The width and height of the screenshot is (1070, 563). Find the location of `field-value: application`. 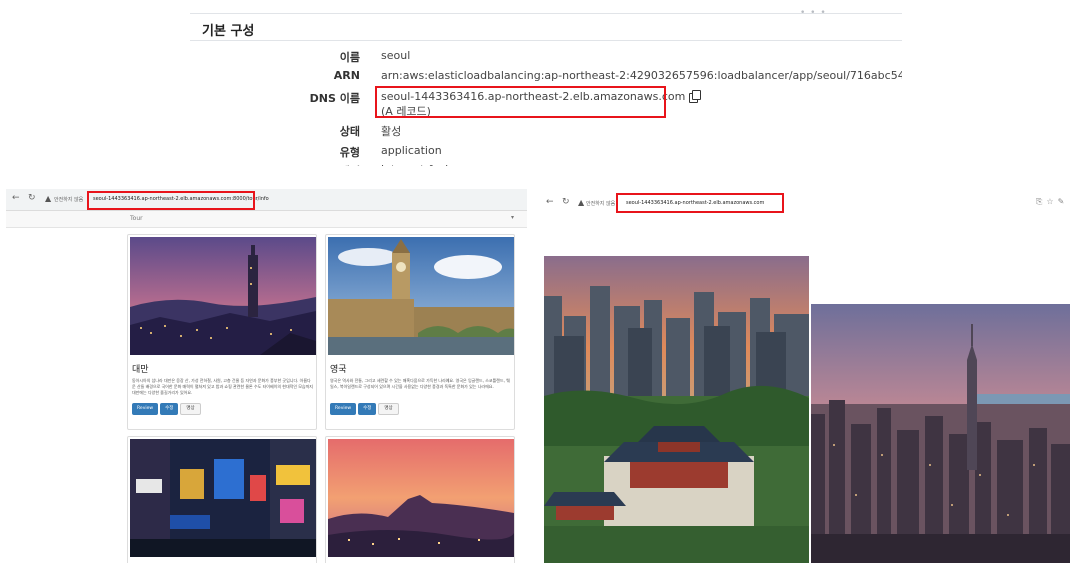

field-value: application is located at coordinates (411, 150).